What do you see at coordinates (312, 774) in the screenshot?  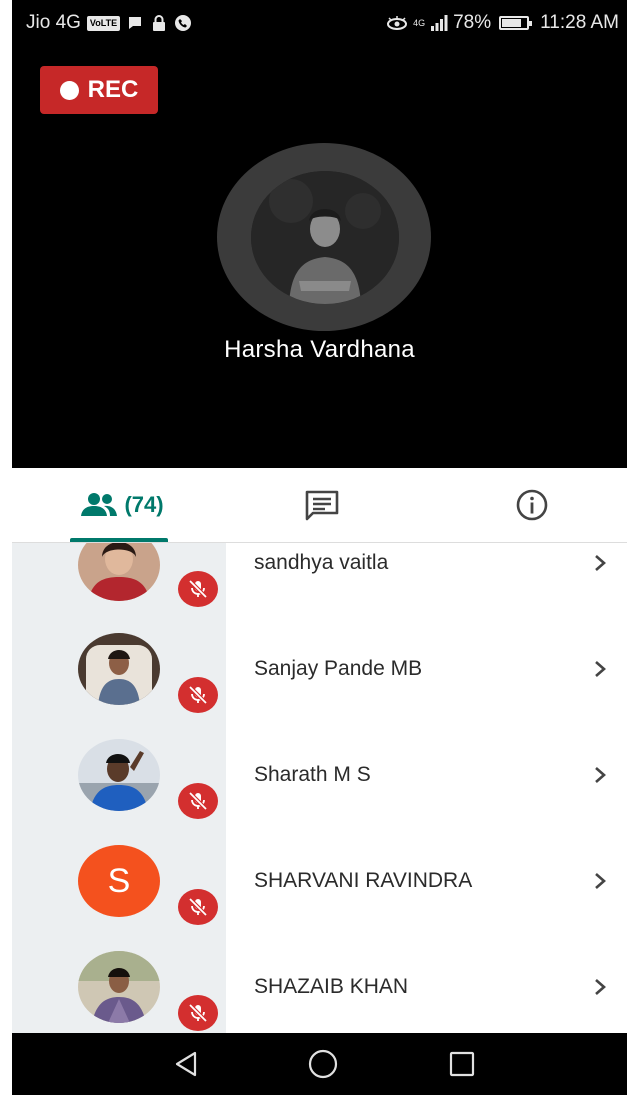 I see `participant-name: Sharath M S` at bounding box center [312, 774].